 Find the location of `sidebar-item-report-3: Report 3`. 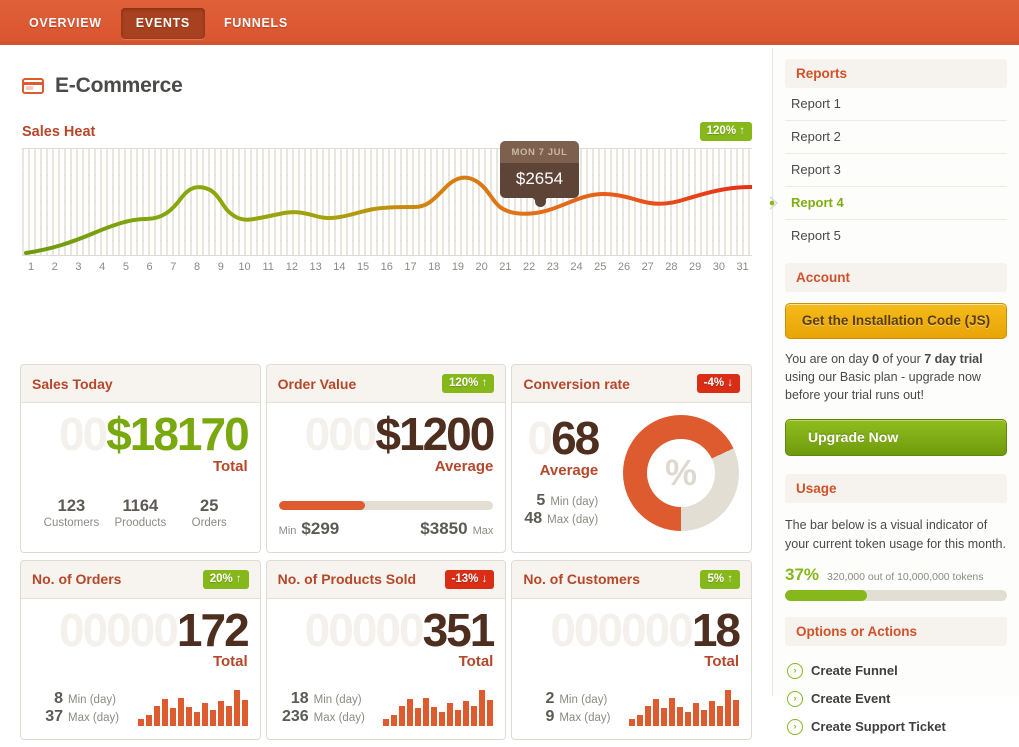

sidebar-item-report-3: Report 3 is located at coordinates (896, 170).